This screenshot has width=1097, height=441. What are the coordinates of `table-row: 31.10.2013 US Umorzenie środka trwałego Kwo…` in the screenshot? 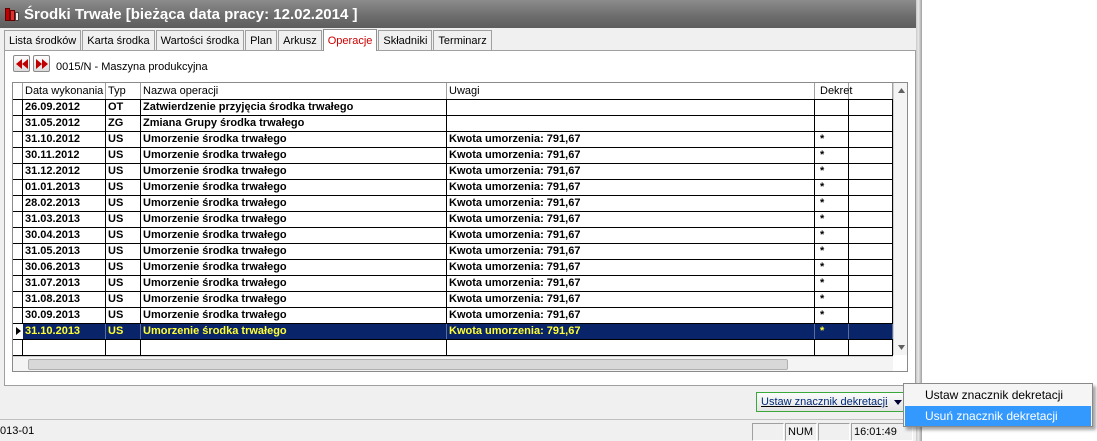 It's located at (453, 332).